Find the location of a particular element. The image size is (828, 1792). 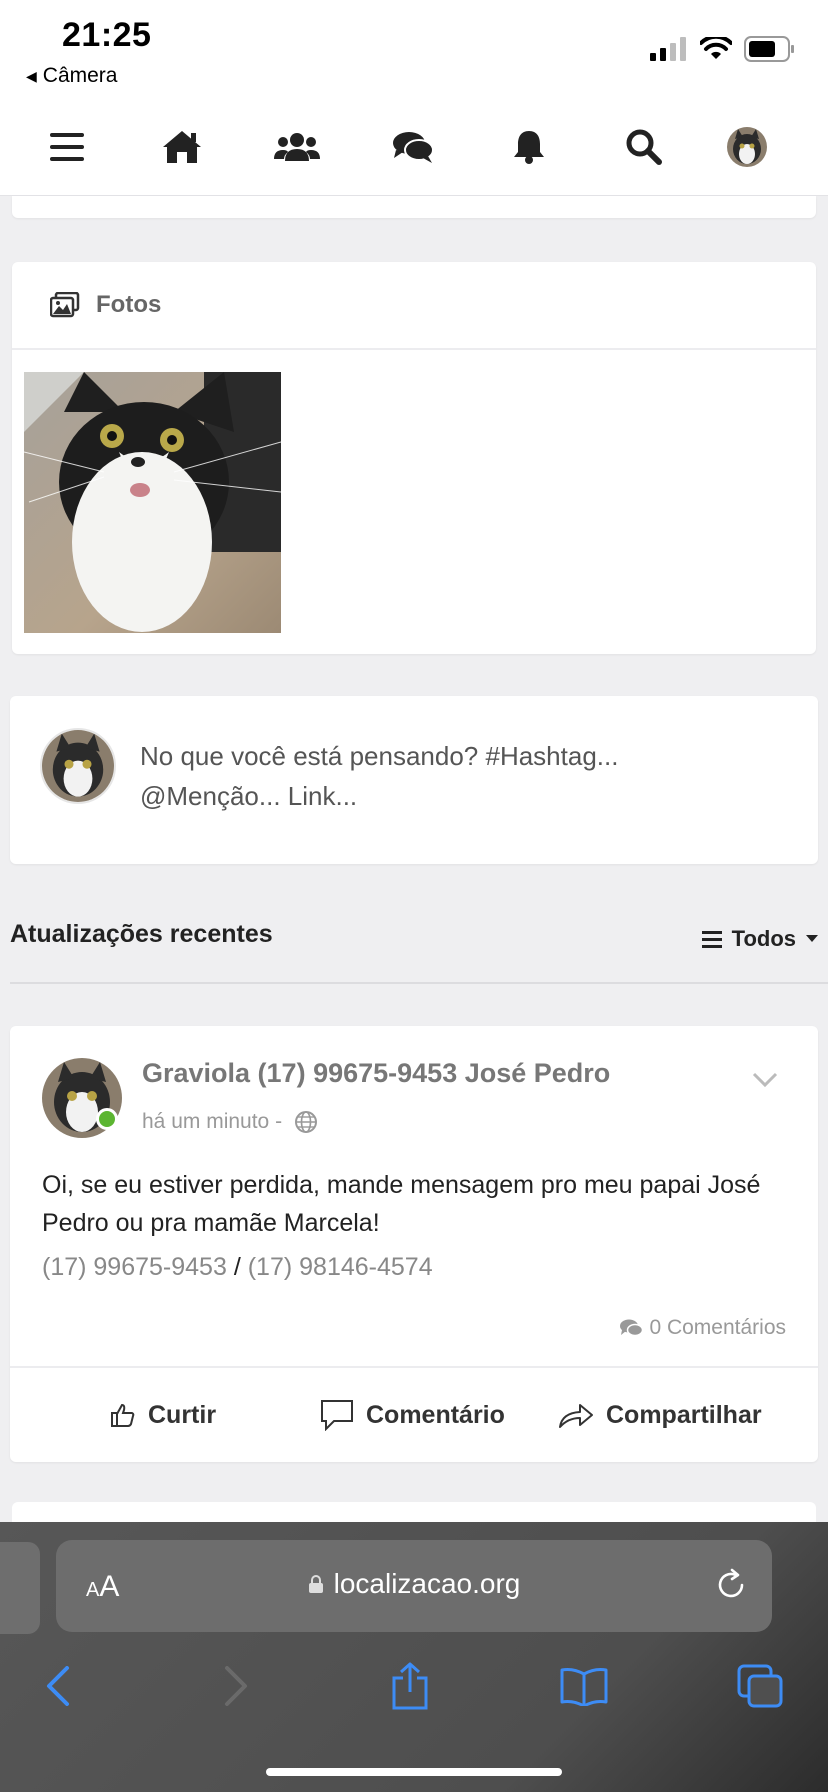

phone-link-1: (17) 99675-9453 is located at coordinates (134, 1267).